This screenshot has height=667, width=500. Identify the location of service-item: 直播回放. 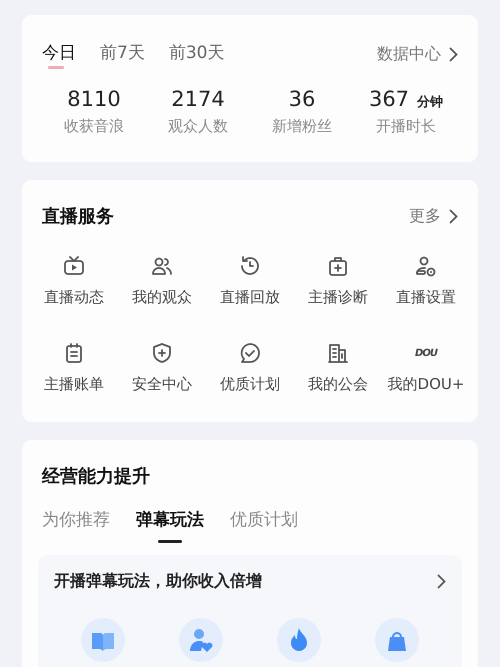
(250, 280).